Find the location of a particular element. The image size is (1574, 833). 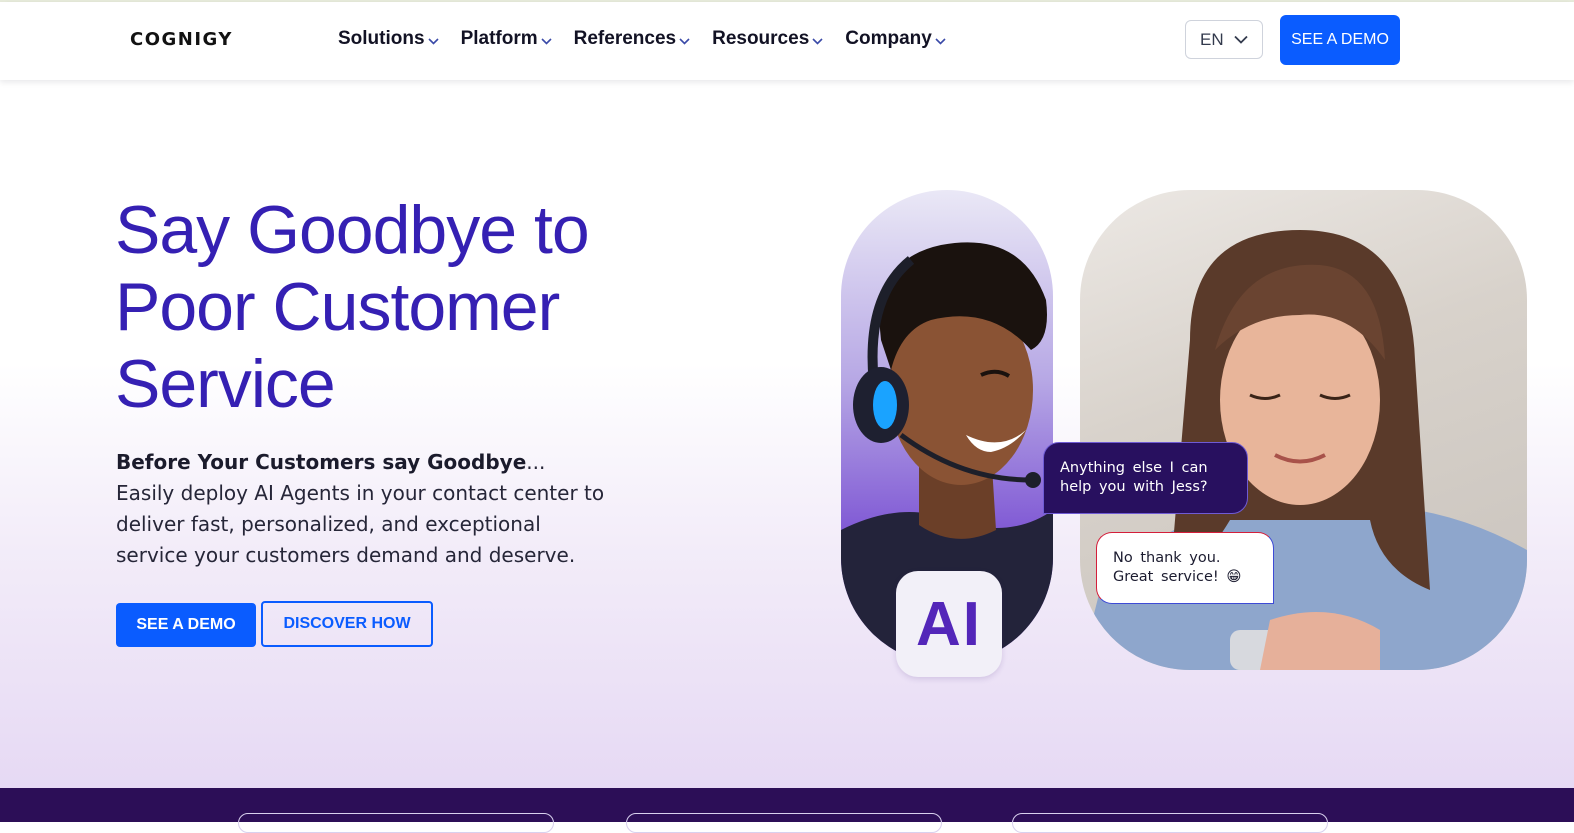

see-demo-button: SEE A DEMO is located at coordinates (186, 625).